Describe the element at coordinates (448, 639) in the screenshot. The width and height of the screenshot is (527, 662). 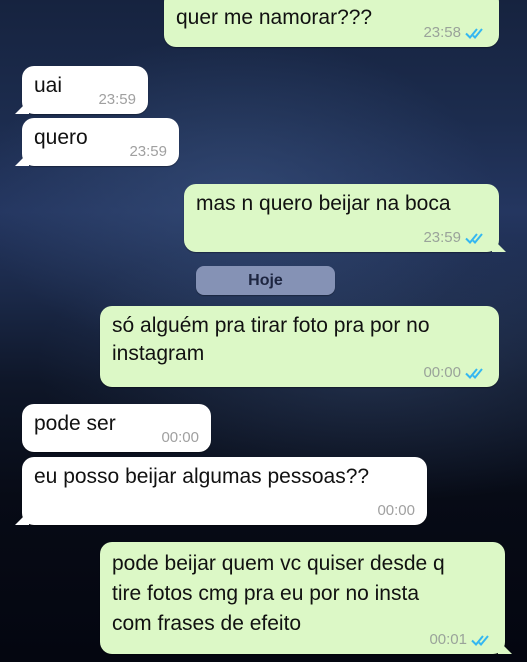
I see `message-time: 00:01` at that location.